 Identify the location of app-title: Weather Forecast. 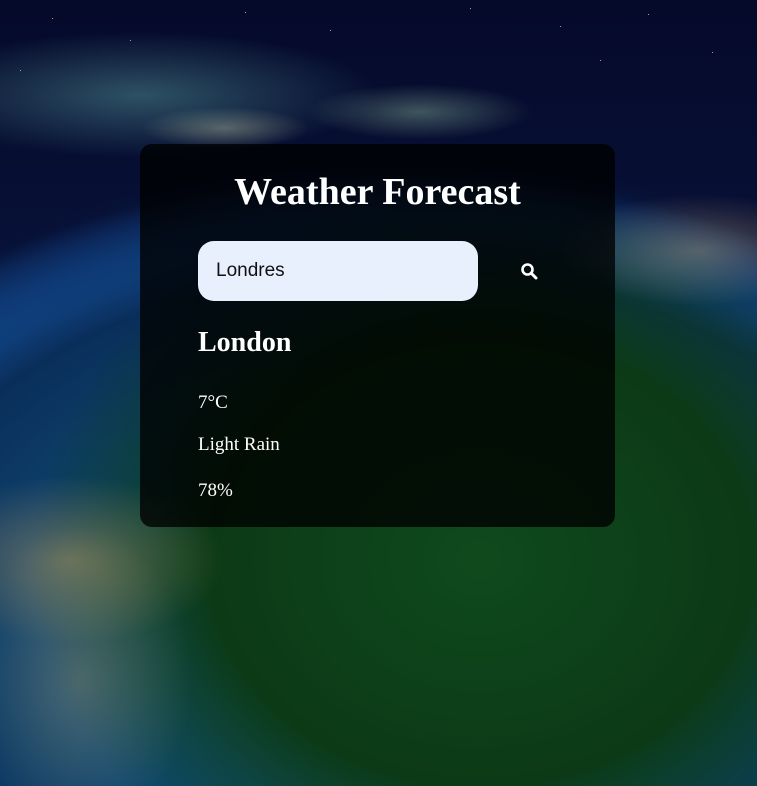
(377, 192).